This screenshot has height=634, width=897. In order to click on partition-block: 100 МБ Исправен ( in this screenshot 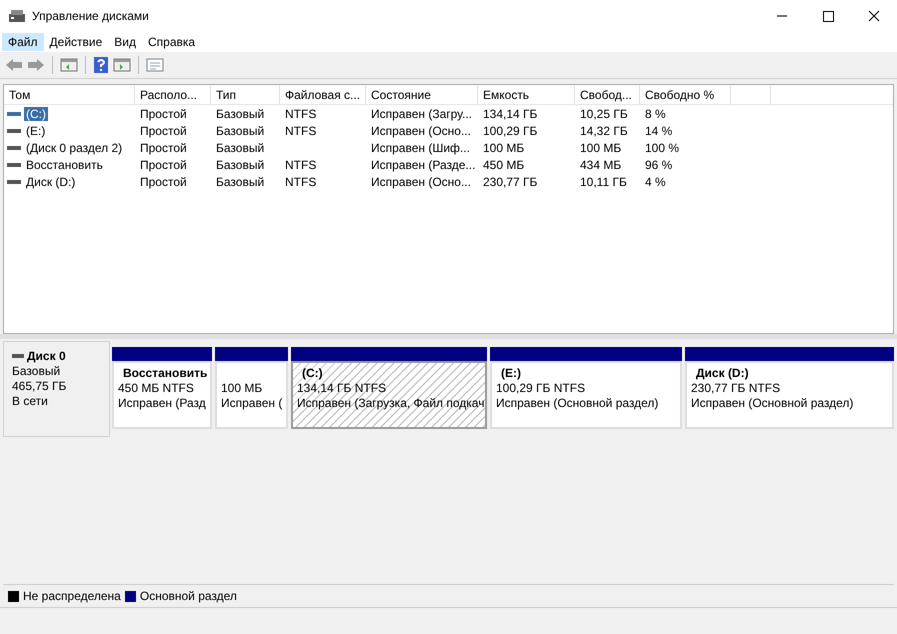, I will do `click(251, 395)`.